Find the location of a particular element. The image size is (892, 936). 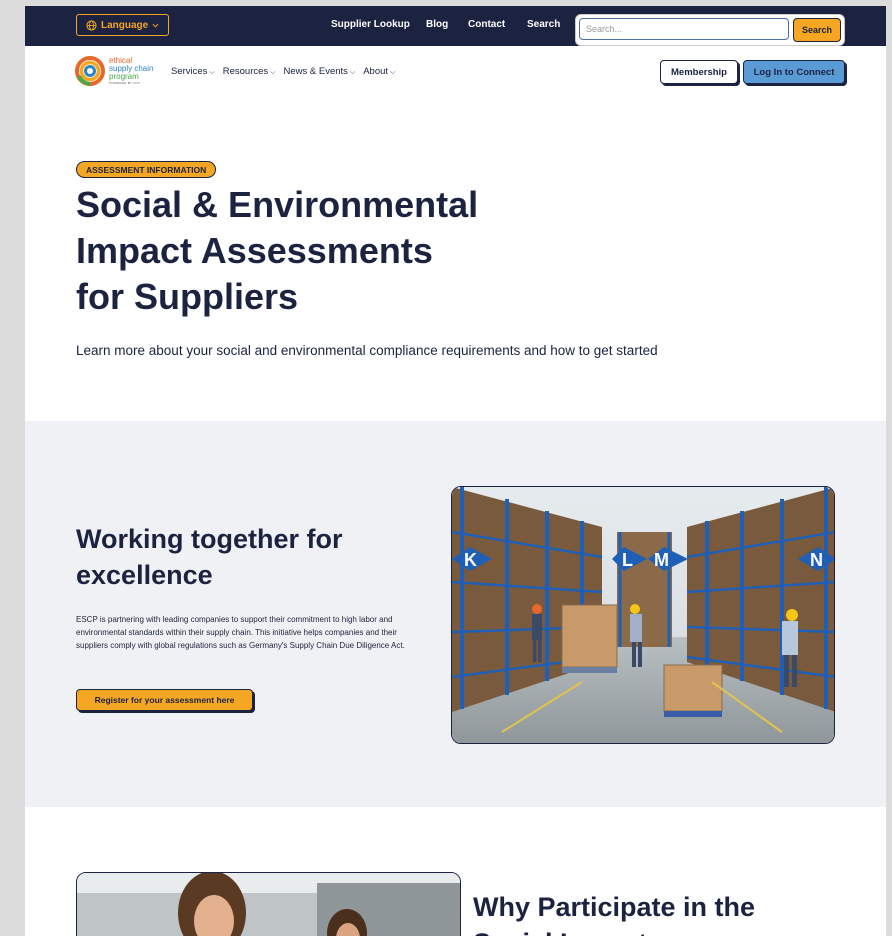

menu-about: About ⌵ is located at coordinates (379, 71).